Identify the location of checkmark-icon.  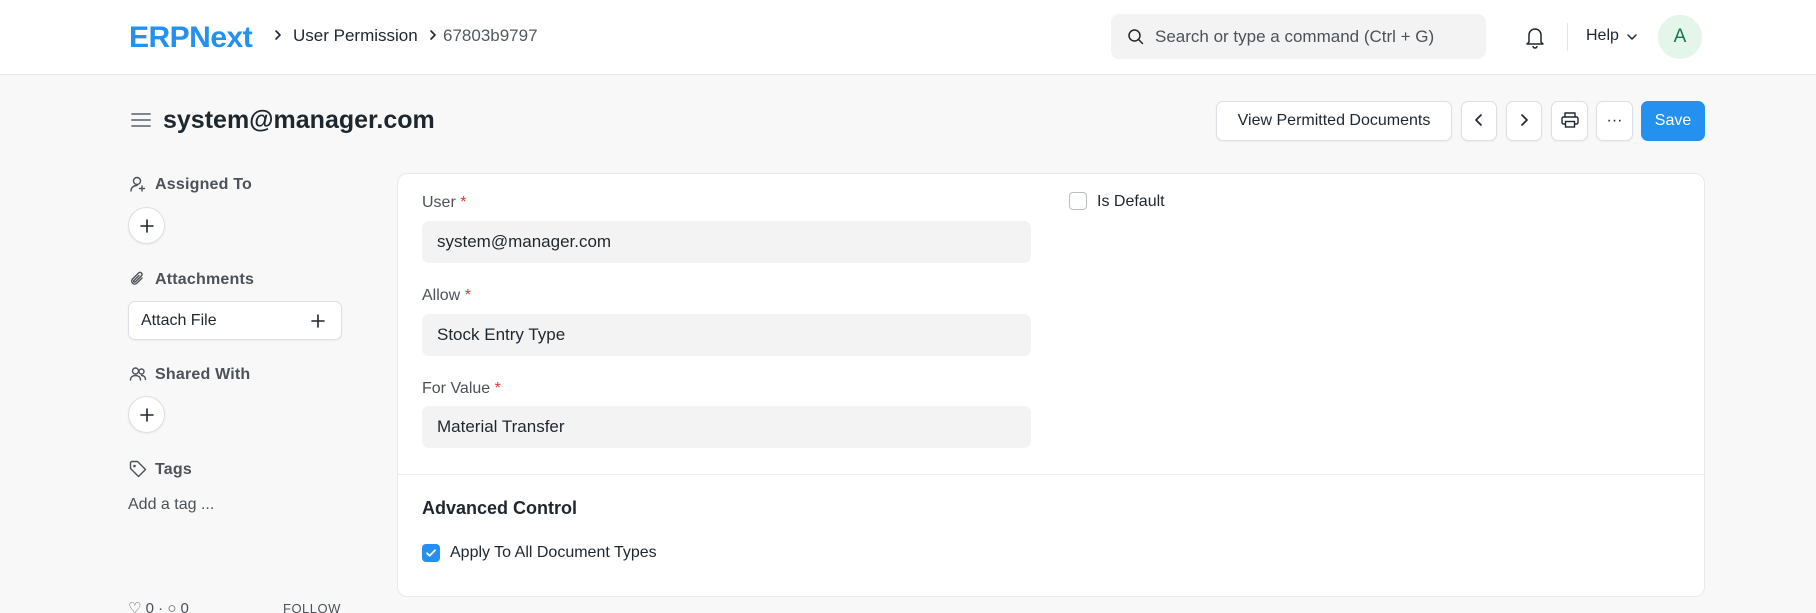
(431, 553).